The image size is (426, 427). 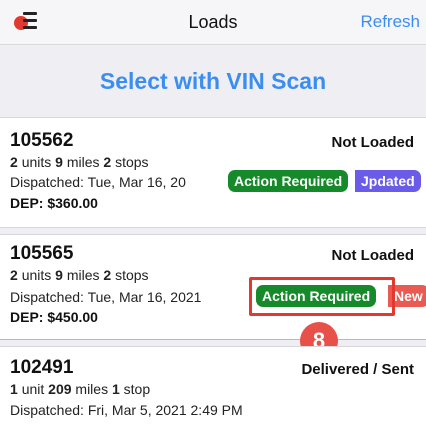 I want to click on load-number: 102491, so click(x=42, y=367).